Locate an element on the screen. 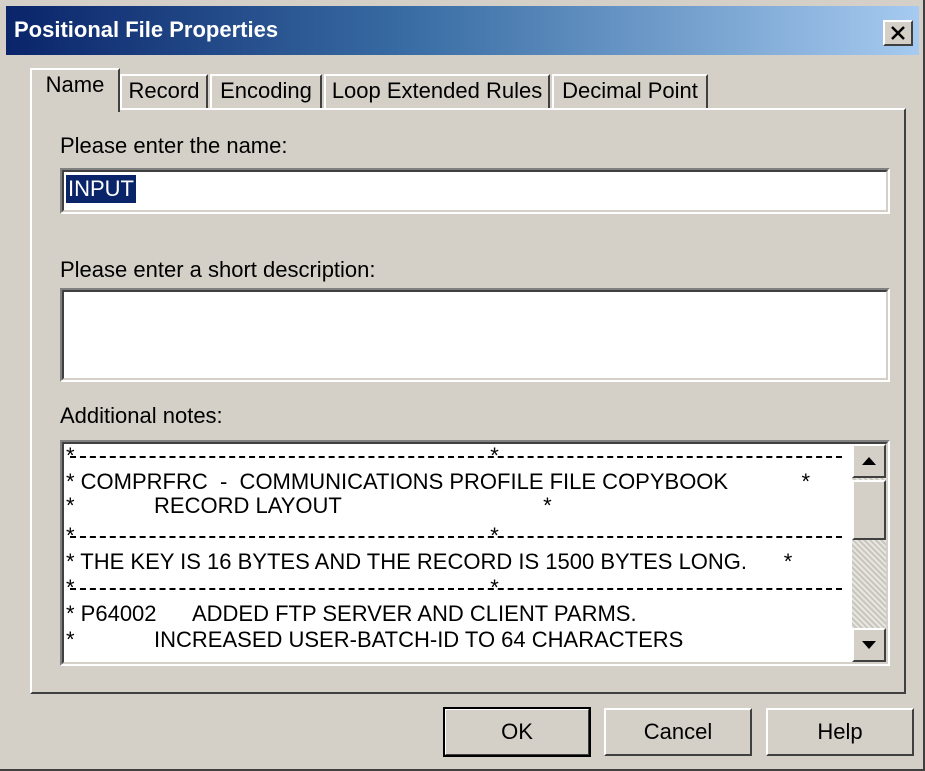 This screenshot has width=925, height=771. description-input is located at coordinates (475, 335).